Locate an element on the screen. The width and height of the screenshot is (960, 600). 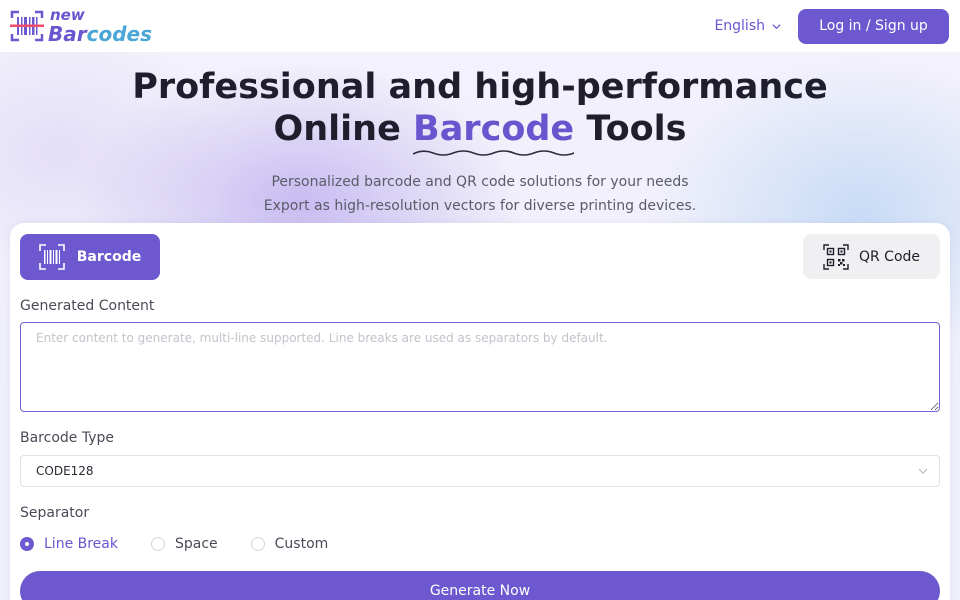
generate-button: Generate Now is located at coordinates (480, 585).